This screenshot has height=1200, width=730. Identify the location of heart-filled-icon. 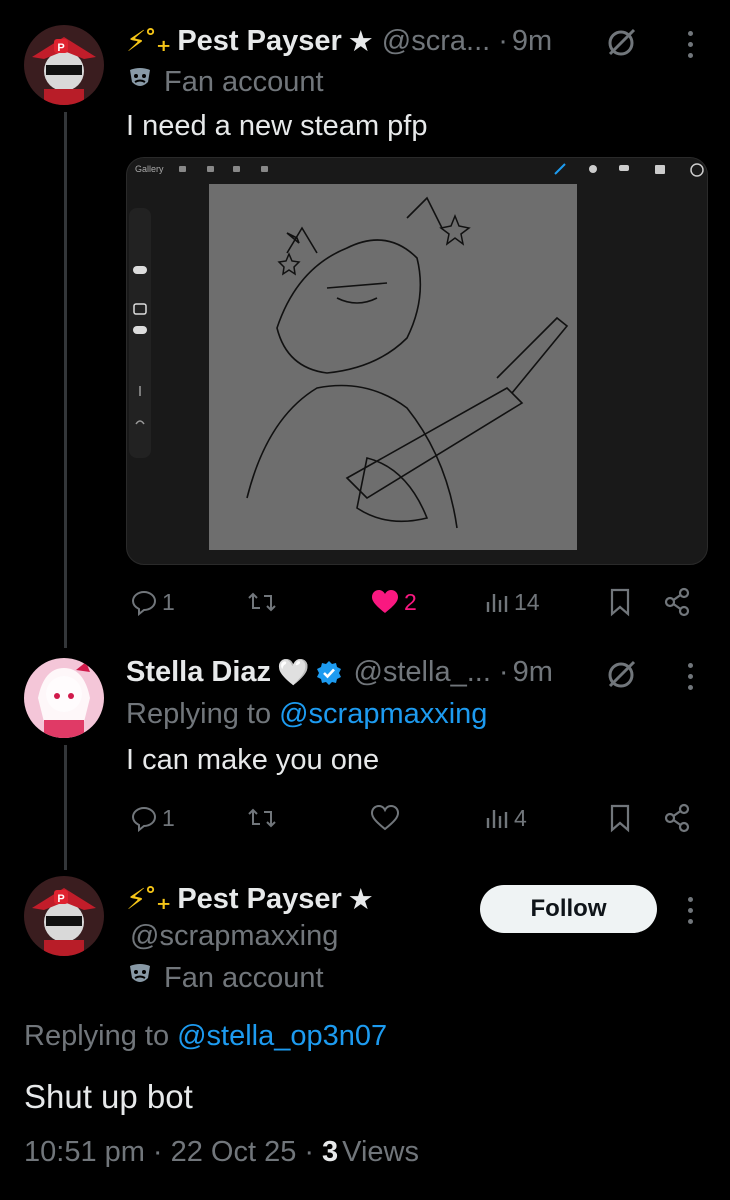
(385, 601).